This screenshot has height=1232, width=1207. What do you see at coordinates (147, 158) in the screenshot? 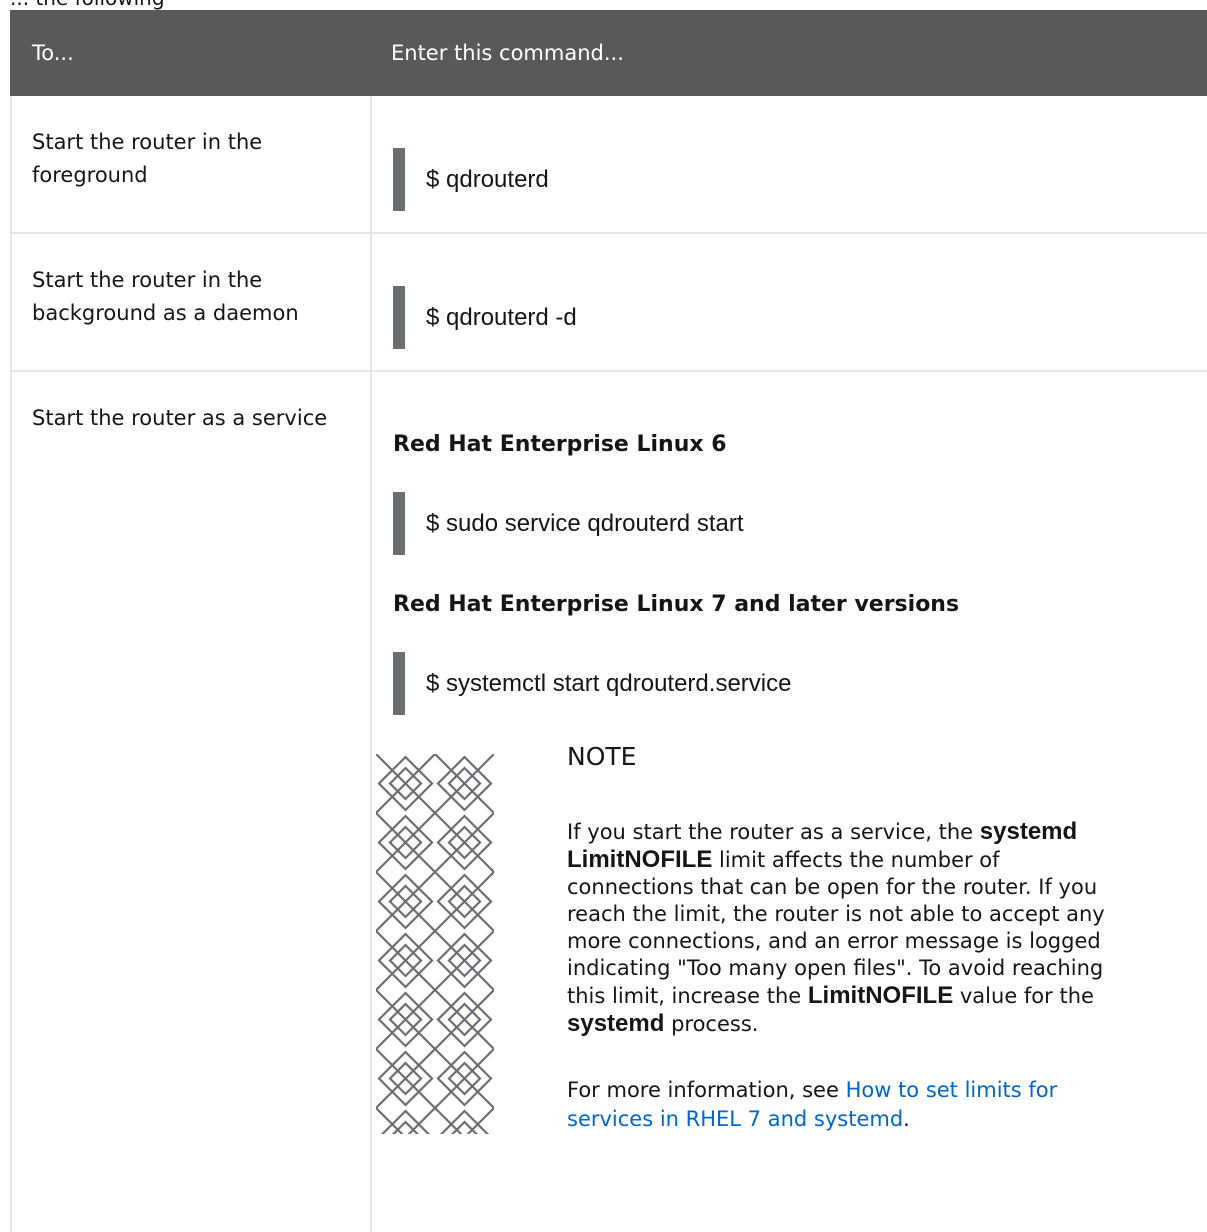
I see `task-cell: Start the router in the foreground` at bounding box center [147, 158].